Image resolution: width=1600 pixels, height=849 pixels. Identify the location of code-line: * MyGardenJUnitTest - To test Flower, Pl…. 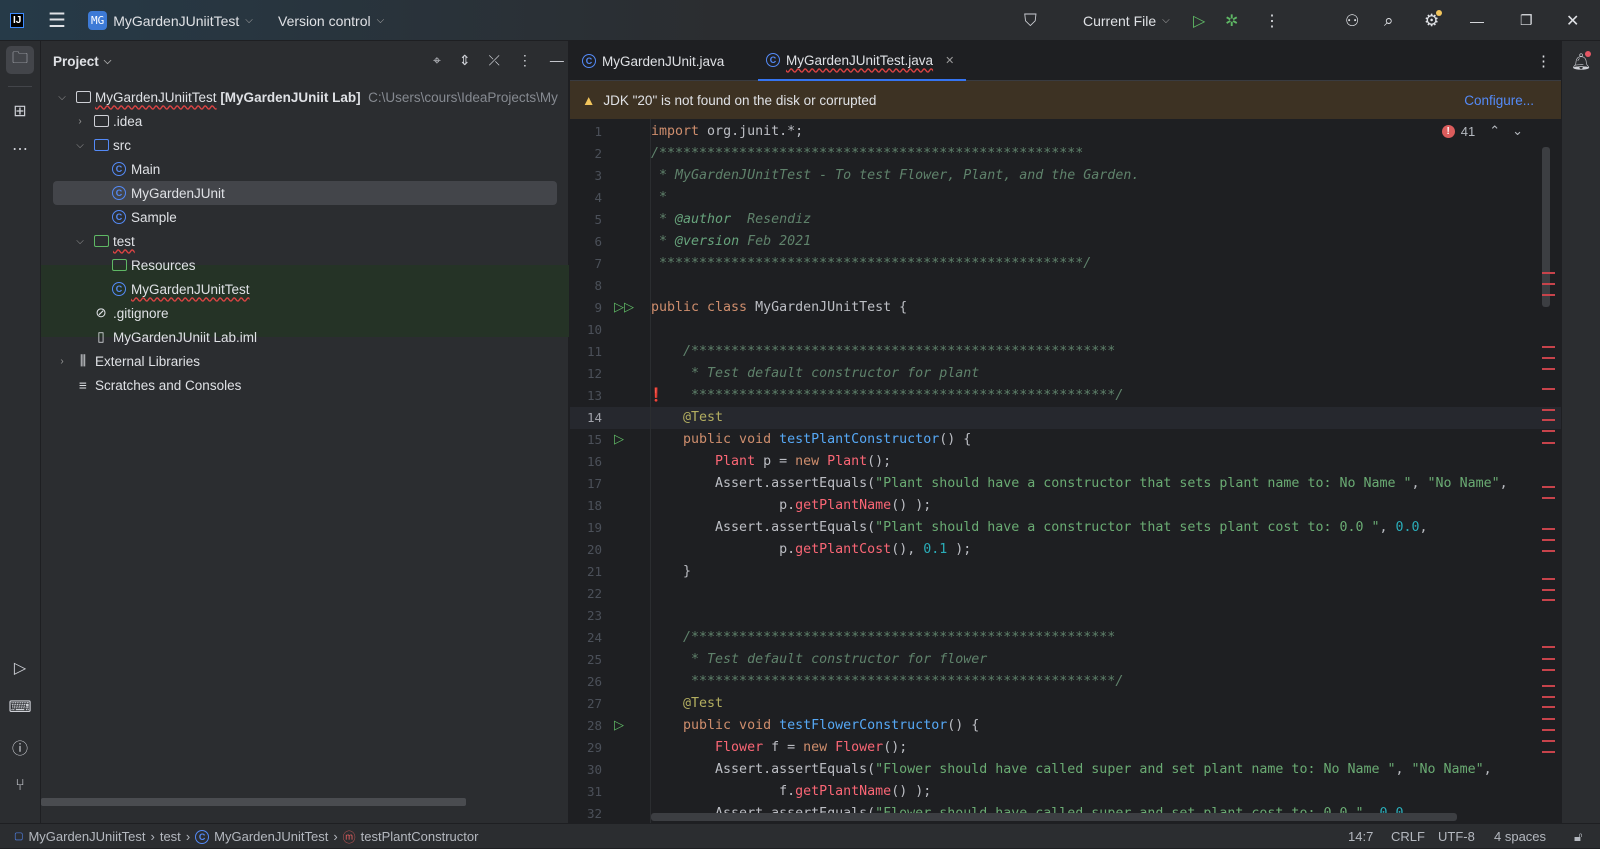
(895, 176).